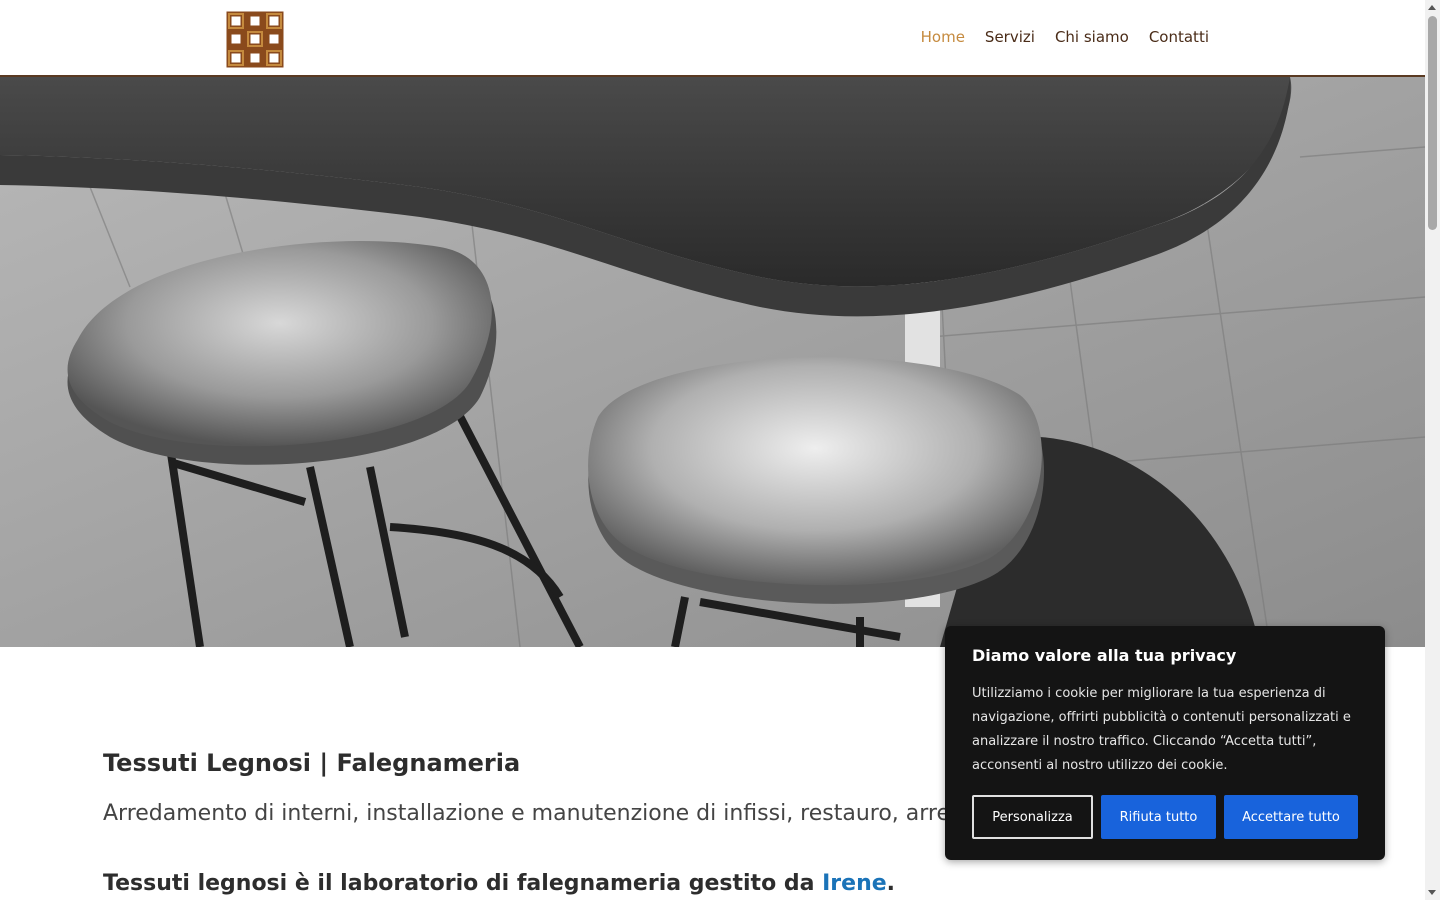 Image resolution: width=1440 pixels, height=900 pixels. Describe the element at coordinates (1010, 37) in the screenshot. I see `nav-servizi: Servizi` at that location.